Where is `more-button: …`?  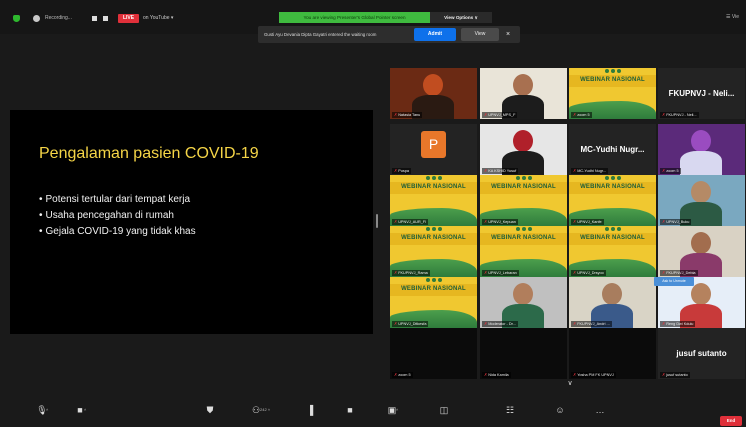 more-button: … is located at coordinates (600, 415).